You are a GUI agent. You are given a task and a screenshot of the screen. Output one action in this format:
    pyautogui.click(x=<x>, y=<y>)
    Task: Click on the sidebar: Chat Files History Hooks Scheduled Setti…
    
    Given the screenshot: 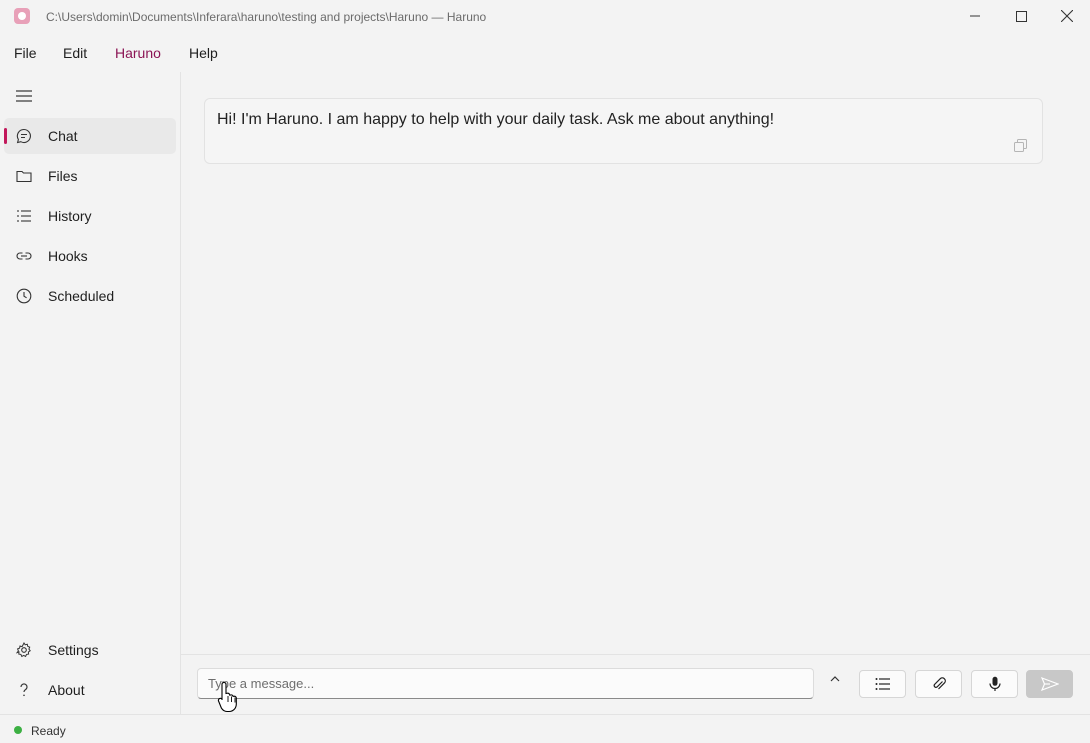 What is the action you would take?
    pyautogui.click(x=90, y=393)
    